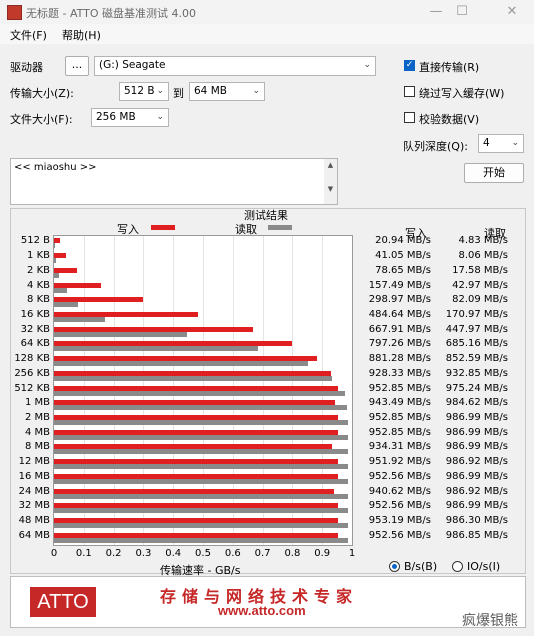 This screenshot has height=636, width=534. I want to click on menu-file: 文件(F), so click(28, 35).